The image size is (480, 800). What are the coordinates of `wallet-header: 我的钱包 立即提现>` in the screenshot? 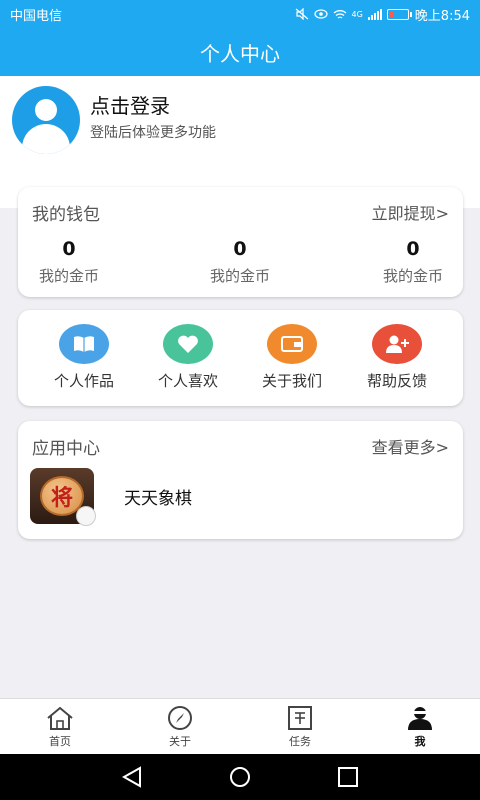 It's located at (240, 212).